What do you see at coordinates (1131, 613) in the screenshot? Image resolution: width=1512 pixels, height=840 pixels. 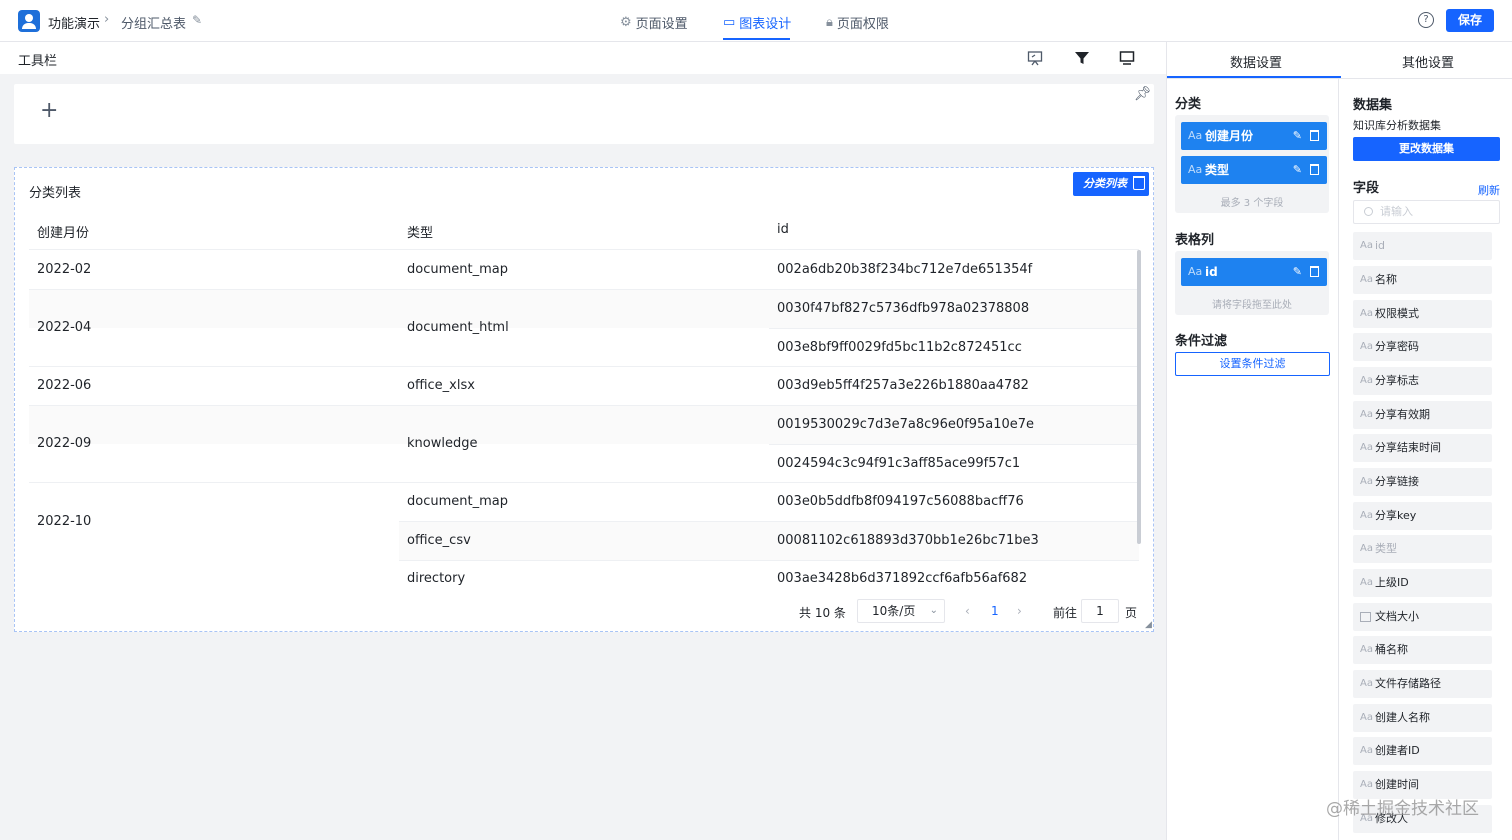 I see `page-suffix: 页` at bounding box center [1131, 613].